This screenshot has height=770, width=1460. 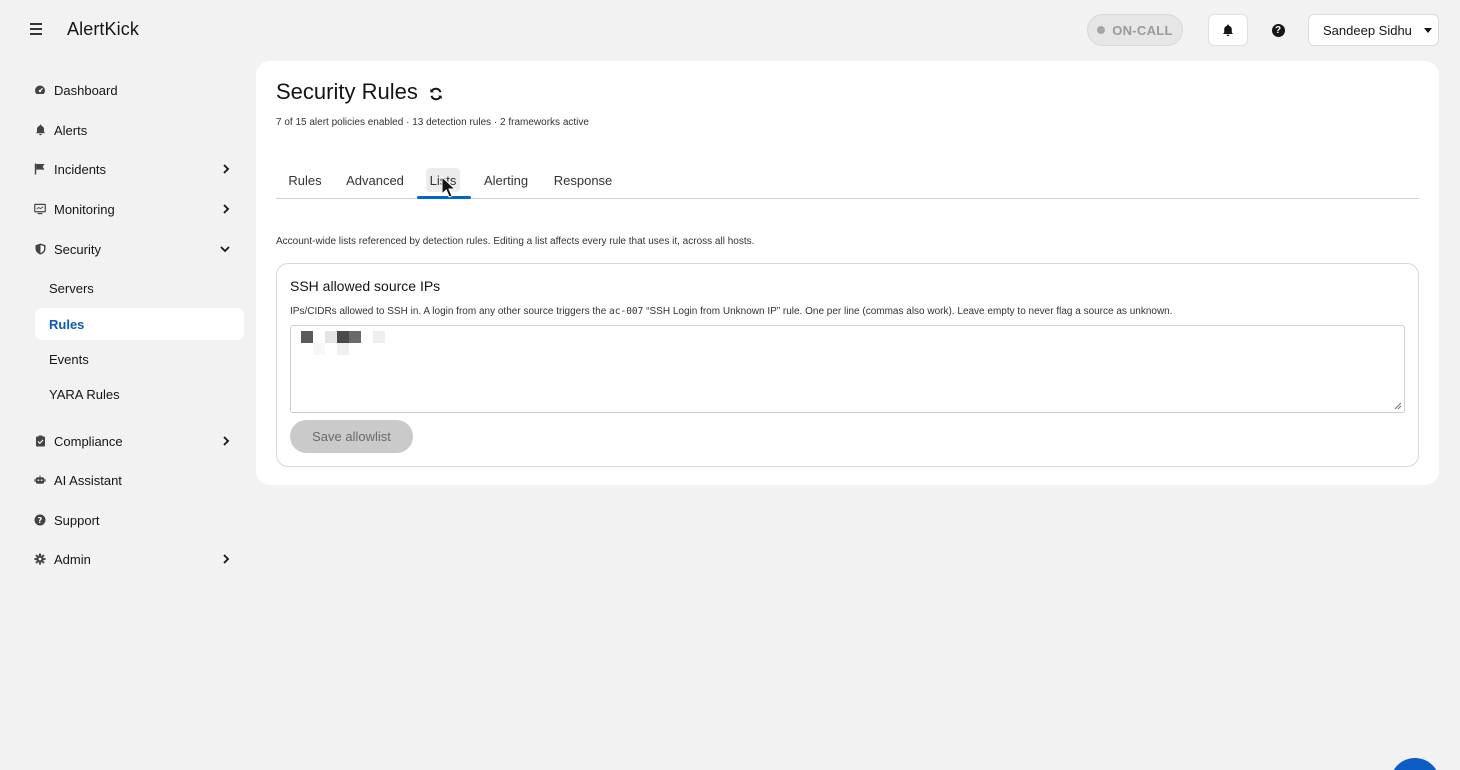 I want to click on sidebar-item-label: Monitoring, so click(x=84, y=209).